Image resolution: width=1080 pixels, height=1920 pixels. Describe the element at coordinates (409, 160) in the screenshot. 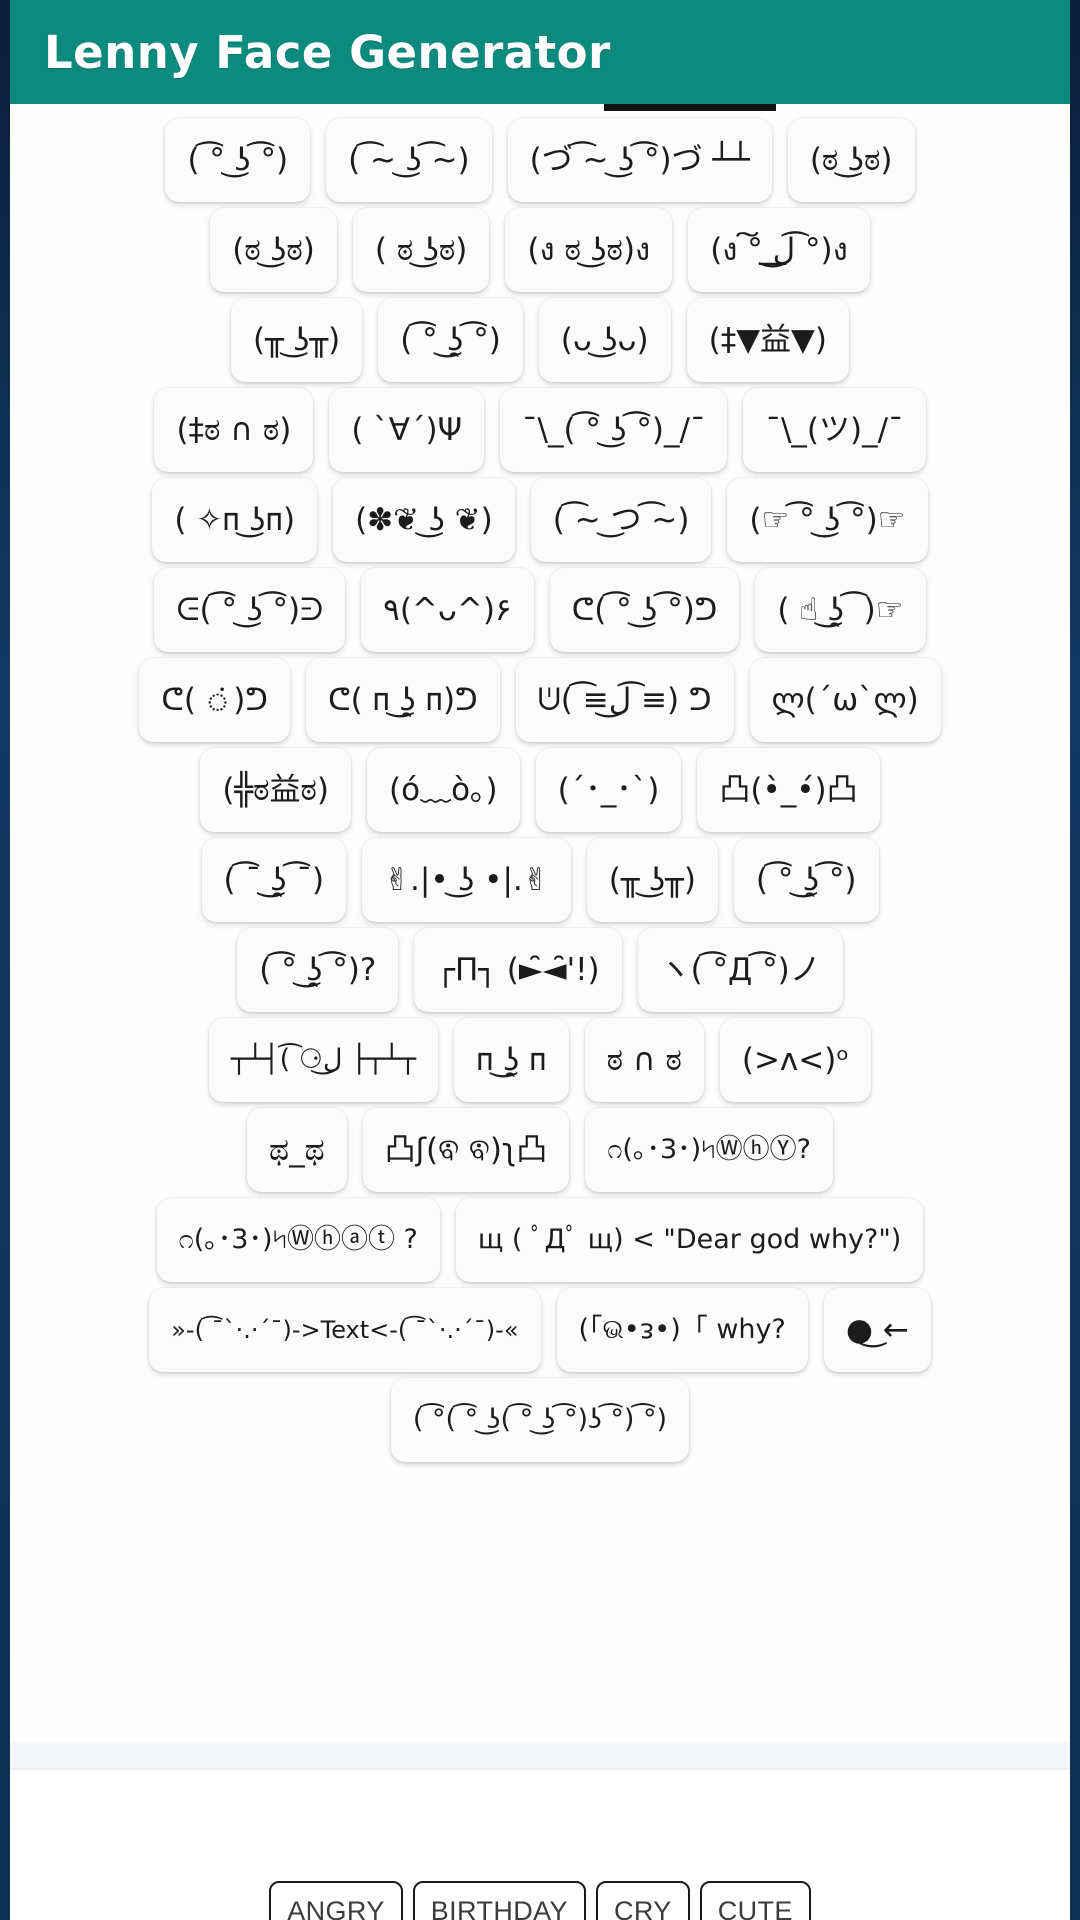

I see `lenny-face-chip: ( ͡~ ͜ʖ ͡~)` at that location.